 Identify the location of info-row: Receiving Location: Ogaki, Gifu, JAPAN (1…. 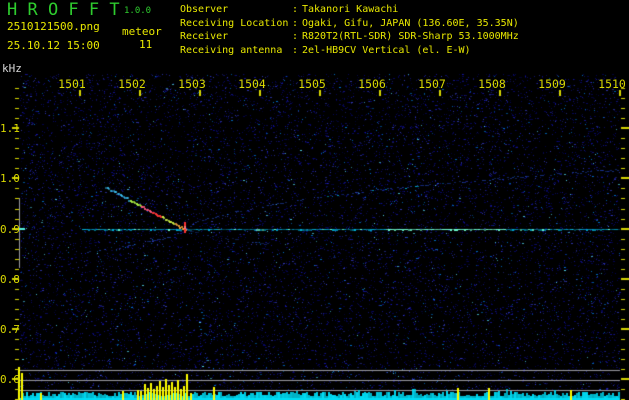
(349, 24).